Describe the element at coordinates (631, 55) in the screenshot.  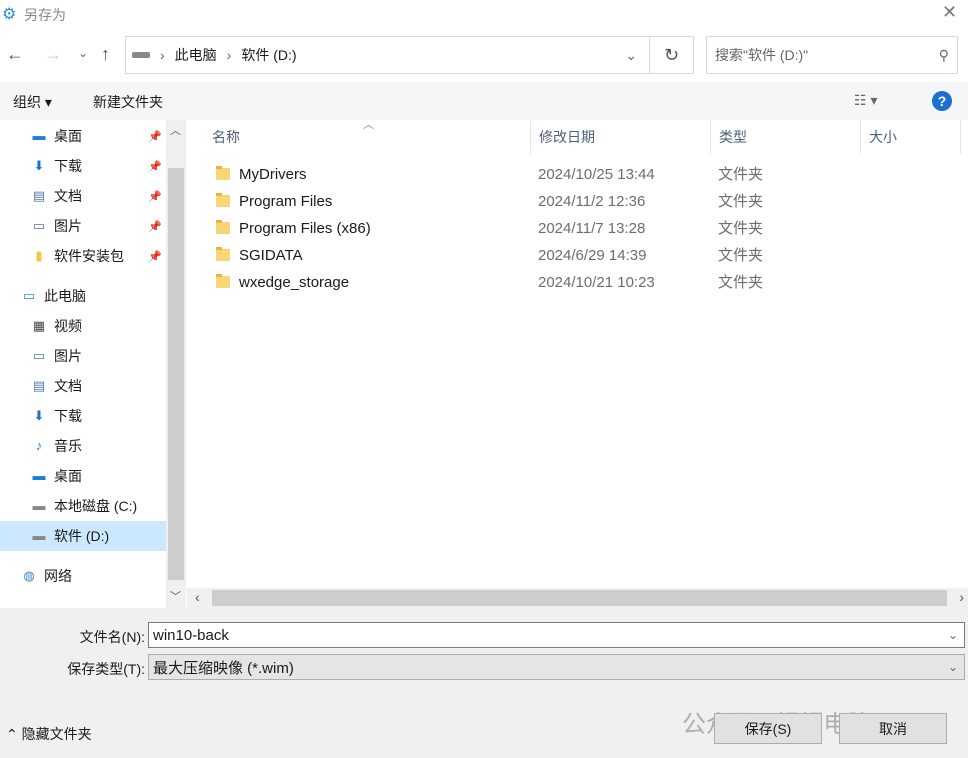
I see `address-dropdown-icon: ⌄` at that location.